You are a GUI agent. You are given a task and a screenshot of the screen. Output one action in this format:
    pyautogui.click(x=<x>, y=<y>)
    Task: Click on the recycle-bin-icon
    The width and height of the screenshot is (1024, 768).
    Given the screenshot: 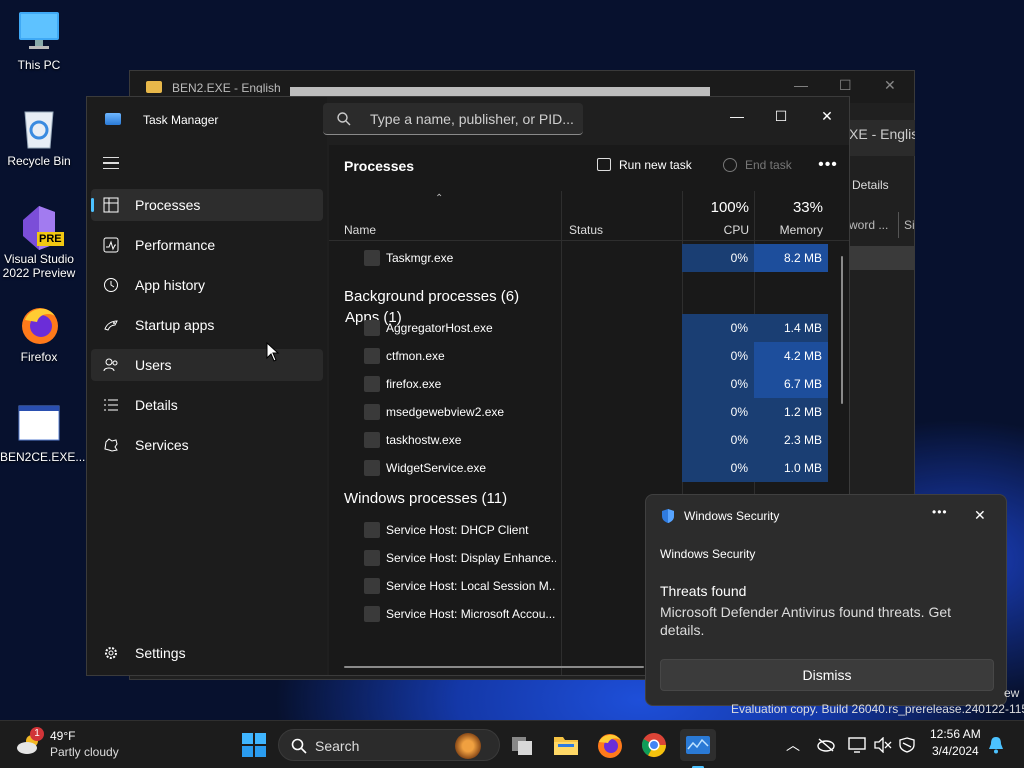 What is the action you would take?
    pyautogui.click(x=39, y=128)
    